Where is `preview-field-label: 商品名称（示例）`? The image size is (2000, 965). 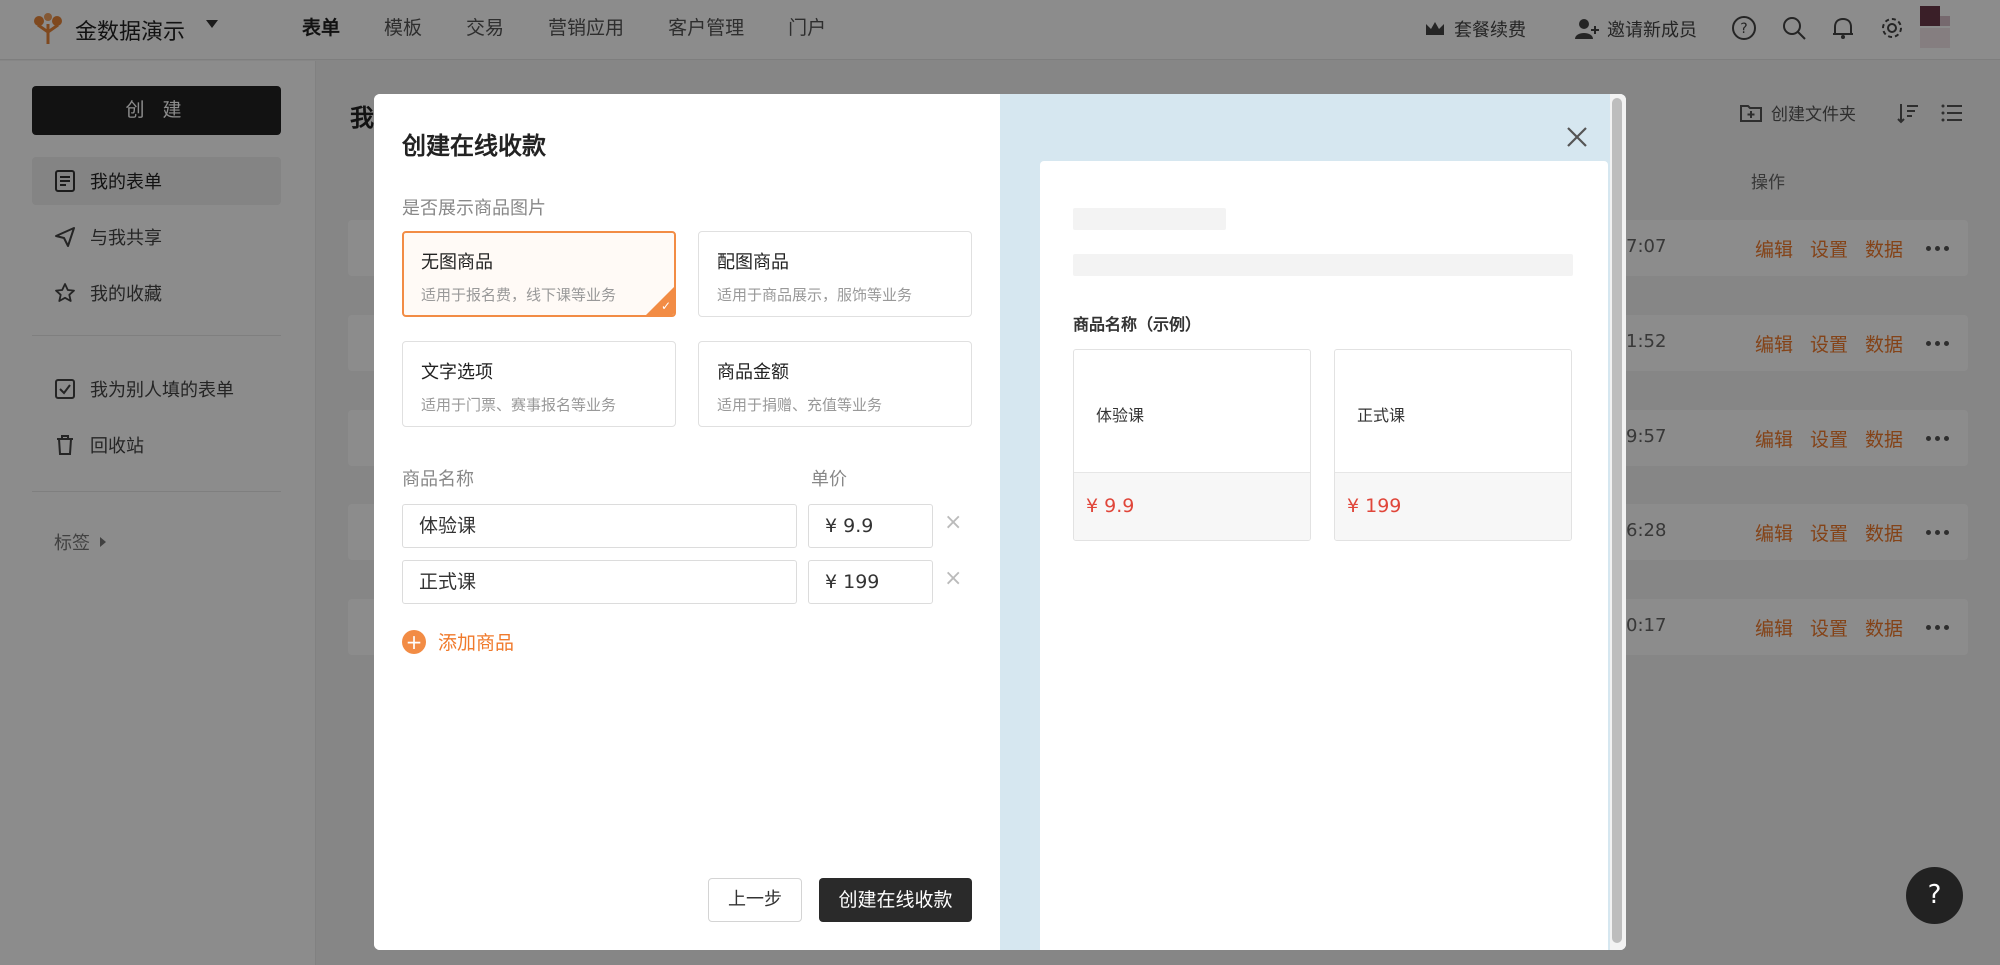 preview-field-label: 商品名称（示例） is located at coordinates (1137, 324).